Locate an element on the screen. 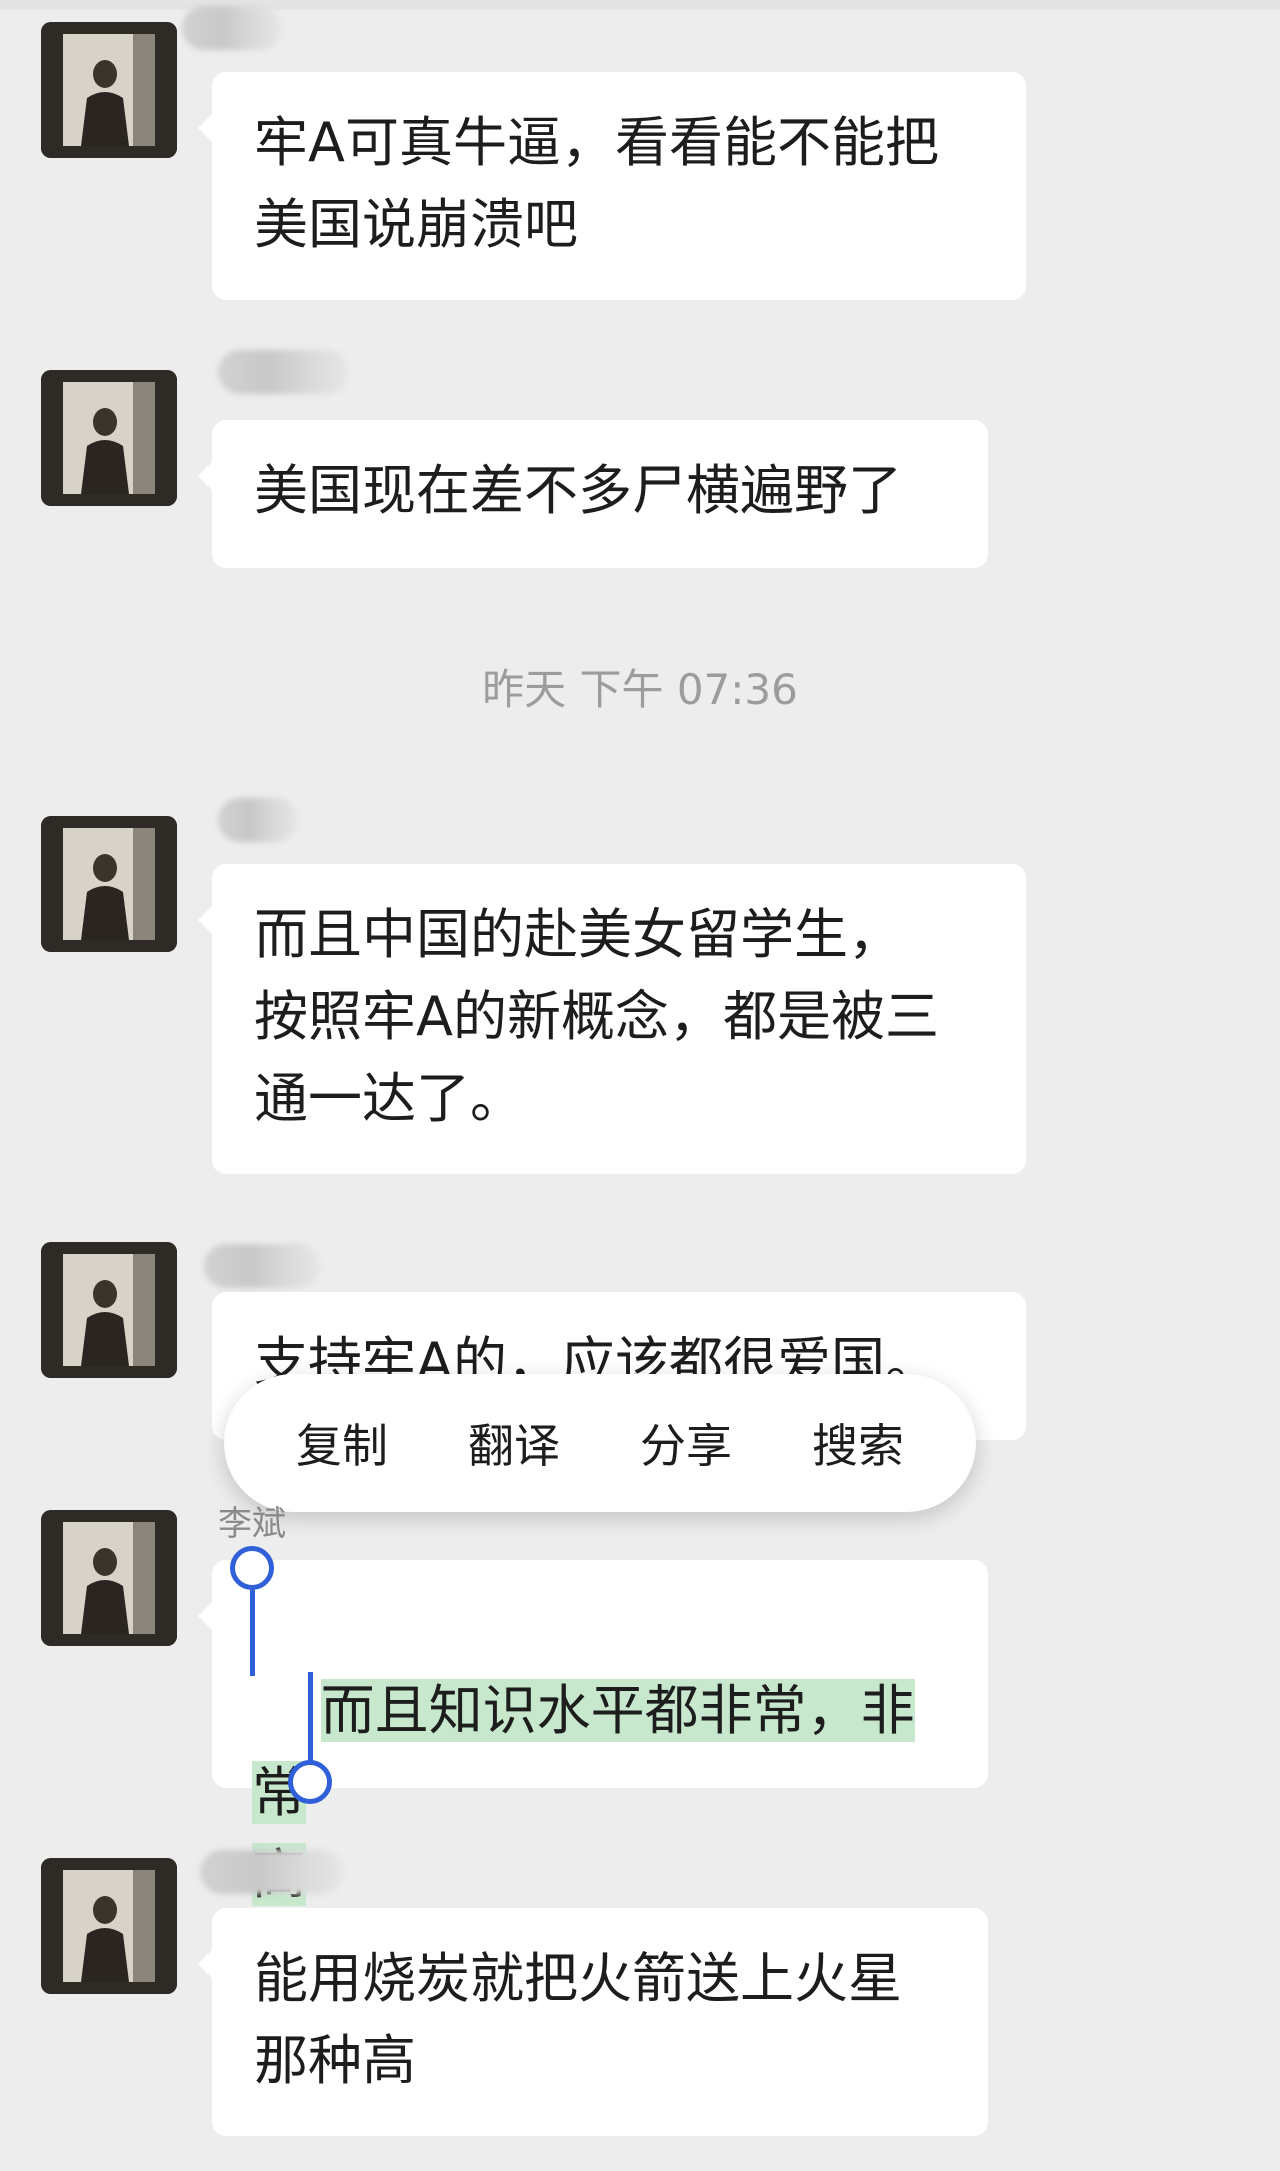 The height and width of the screenshot is (2171, 1280). message-bubble: 而且中国的赴美女留学生， 按照牢A的新概念，都是被三 通一达了。 is located at coordinates (612, 1019).